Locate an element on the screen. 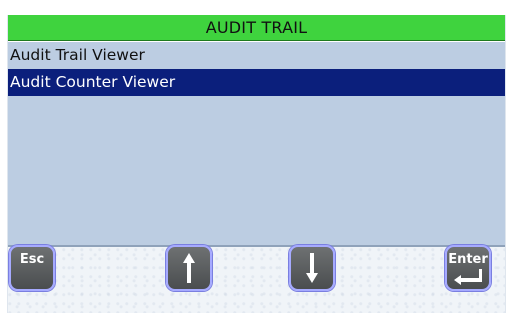  esc-label: Esc is located at coordinates (32, 259).